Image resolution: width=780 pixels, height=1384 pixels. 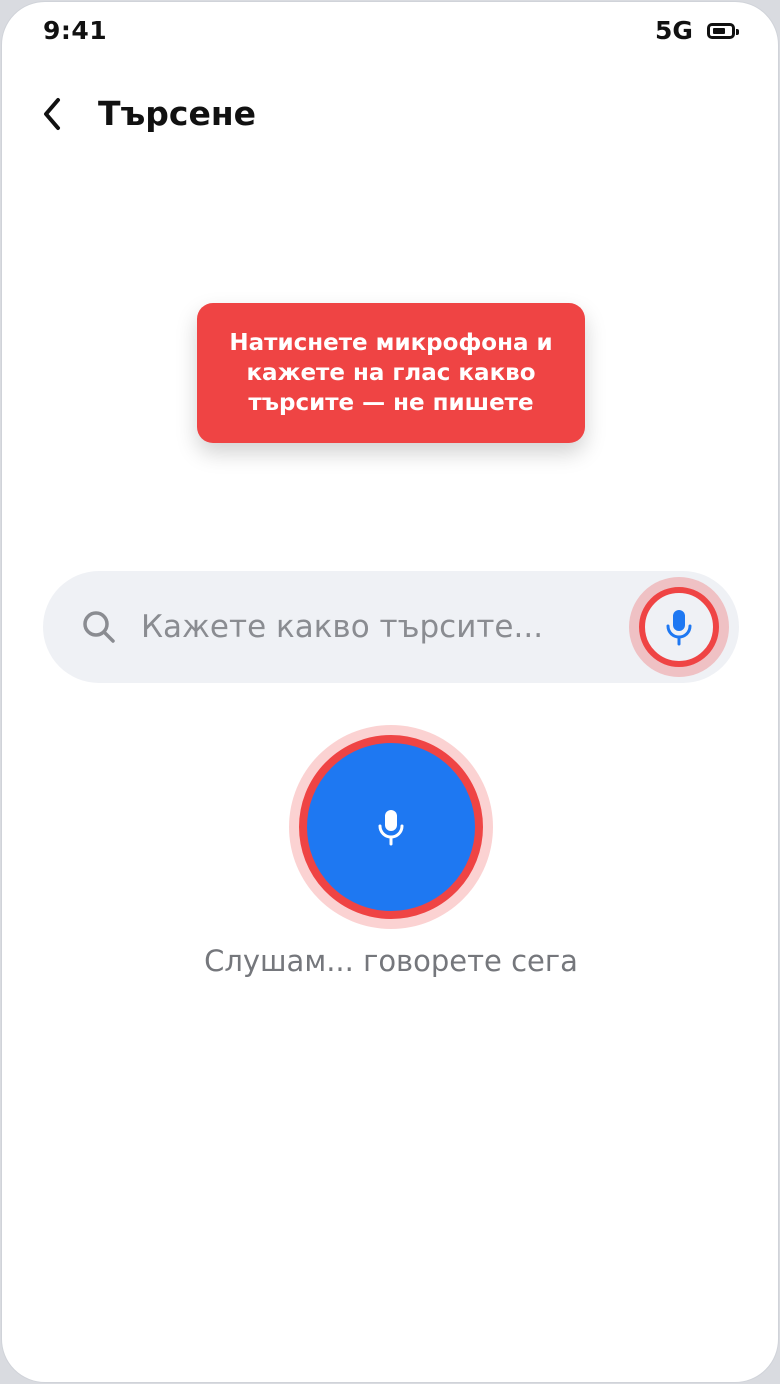 I want to click on back-button, so click(x=54, y=114).